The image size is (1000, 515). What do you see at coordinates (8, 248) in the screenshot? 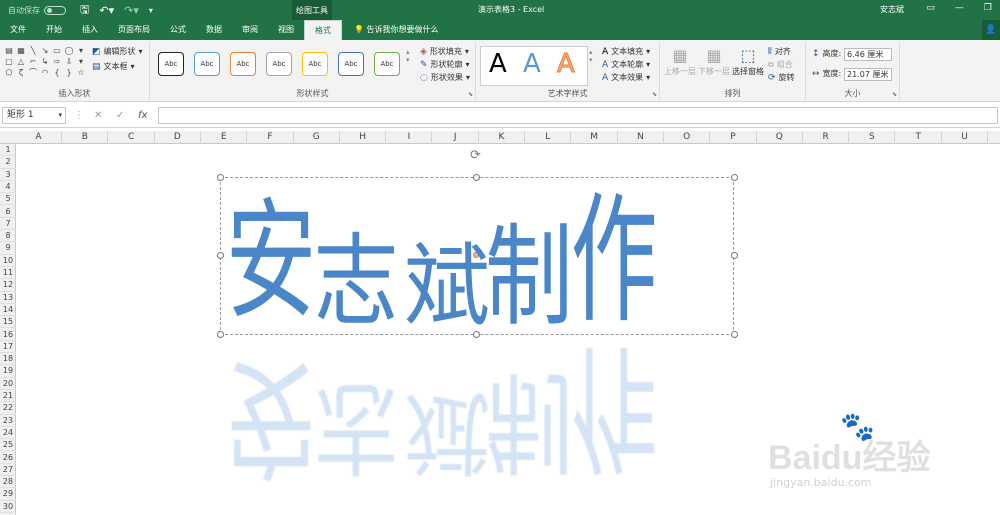
I see `row-header-9: 9` at bounding box center [8, 248].